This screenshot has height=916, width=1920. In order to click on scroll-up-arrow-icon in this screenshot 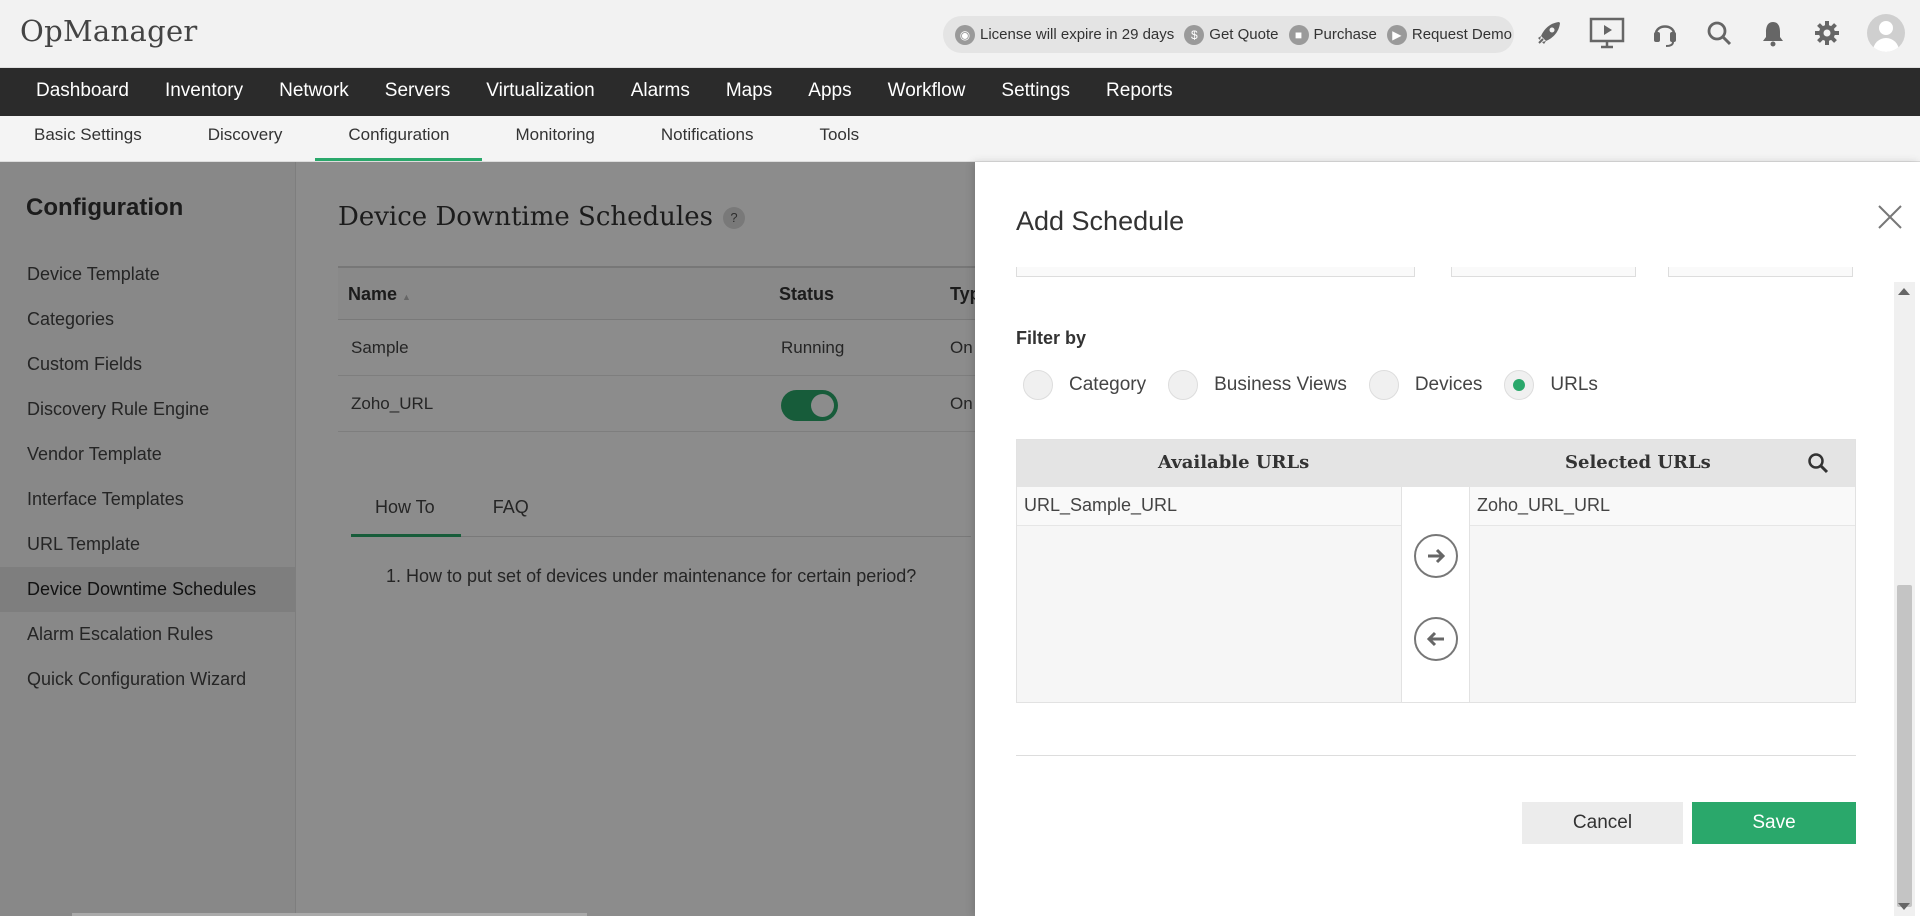, I will do `click(1904, 291)`.